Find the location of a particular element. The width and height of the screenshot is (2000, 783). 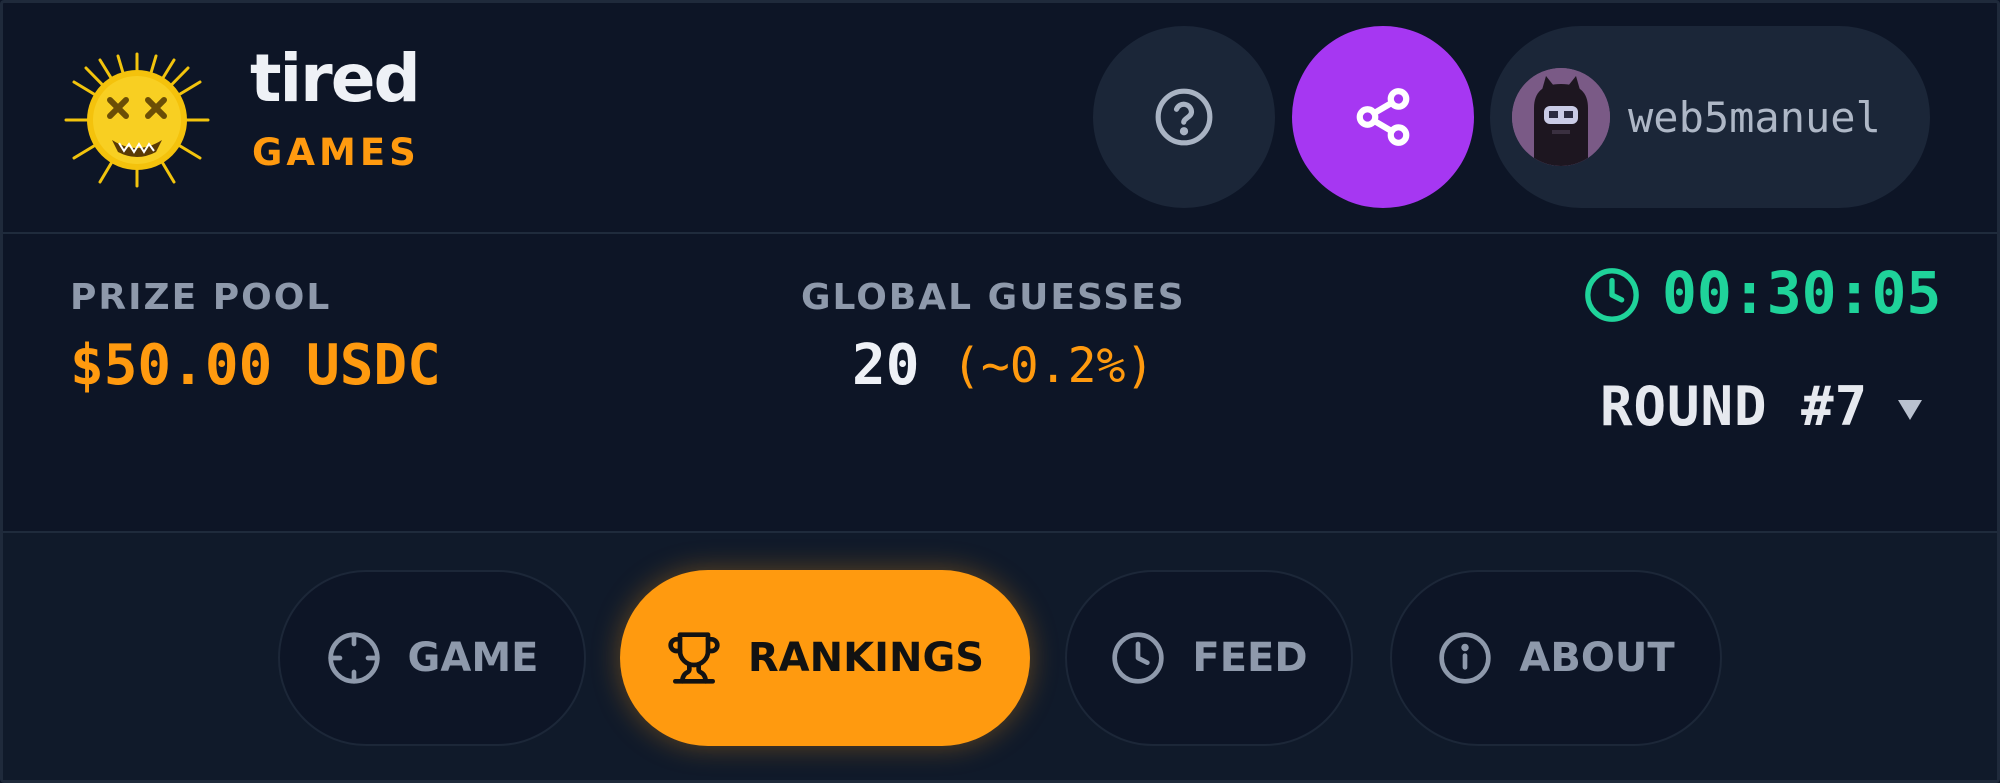

tab-rankings-label: RANKINGS is located at coordinates (866, 658).